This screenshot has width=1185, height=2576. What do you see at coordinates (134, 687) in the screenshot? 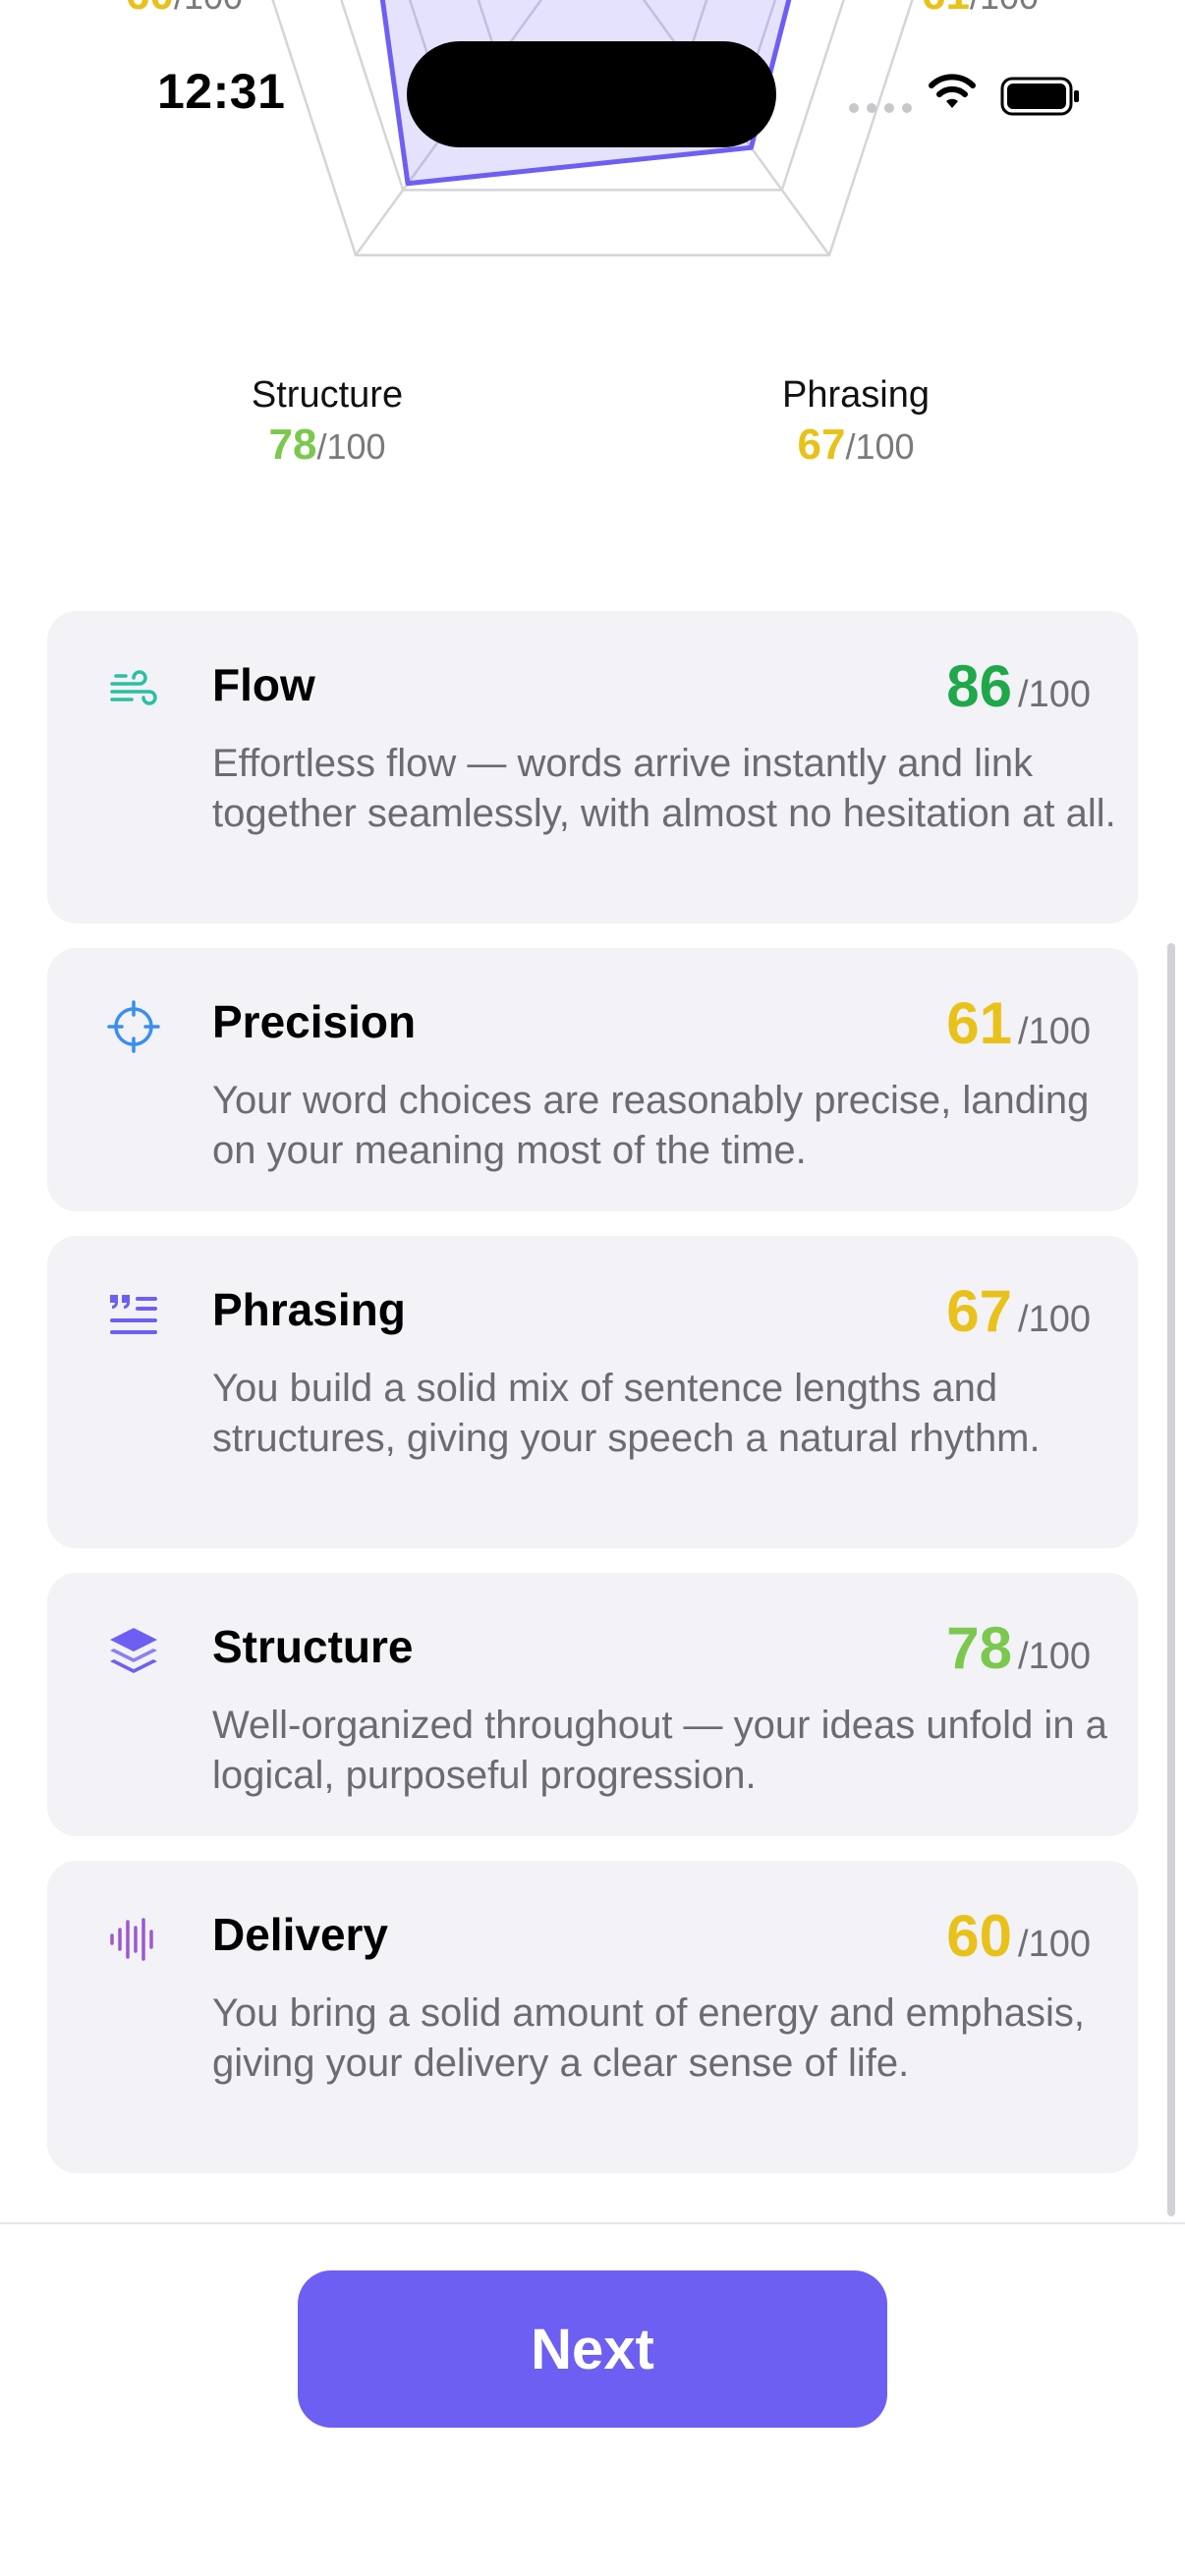
I see `wind-icon` at bounding box center [134, 687].